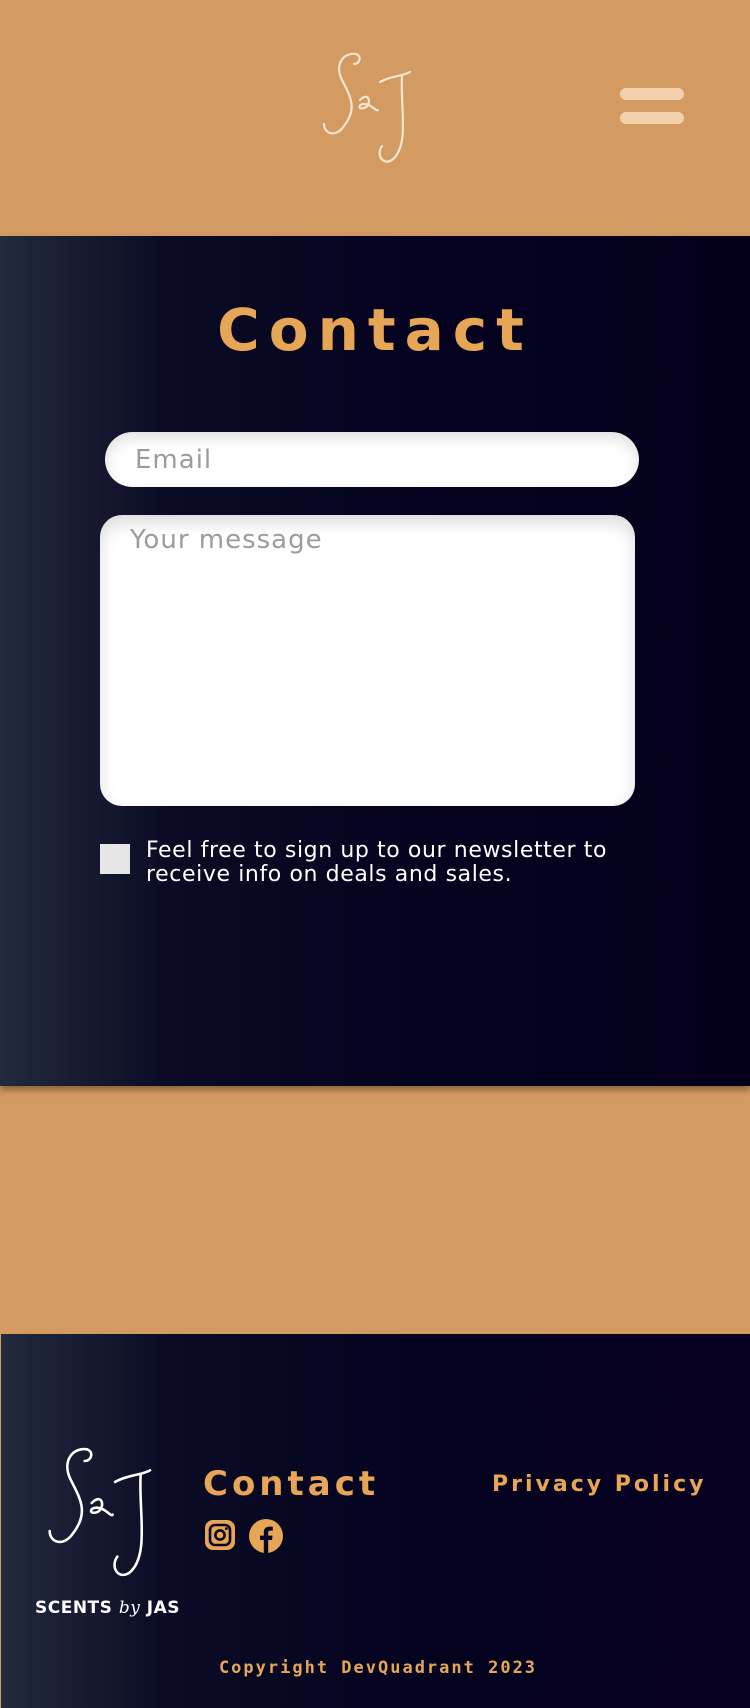 The height and width of the screenshot is (1708, 750). Describe the element at coordinates (367, 660) in the screenshot. I see `message-field` at that location.